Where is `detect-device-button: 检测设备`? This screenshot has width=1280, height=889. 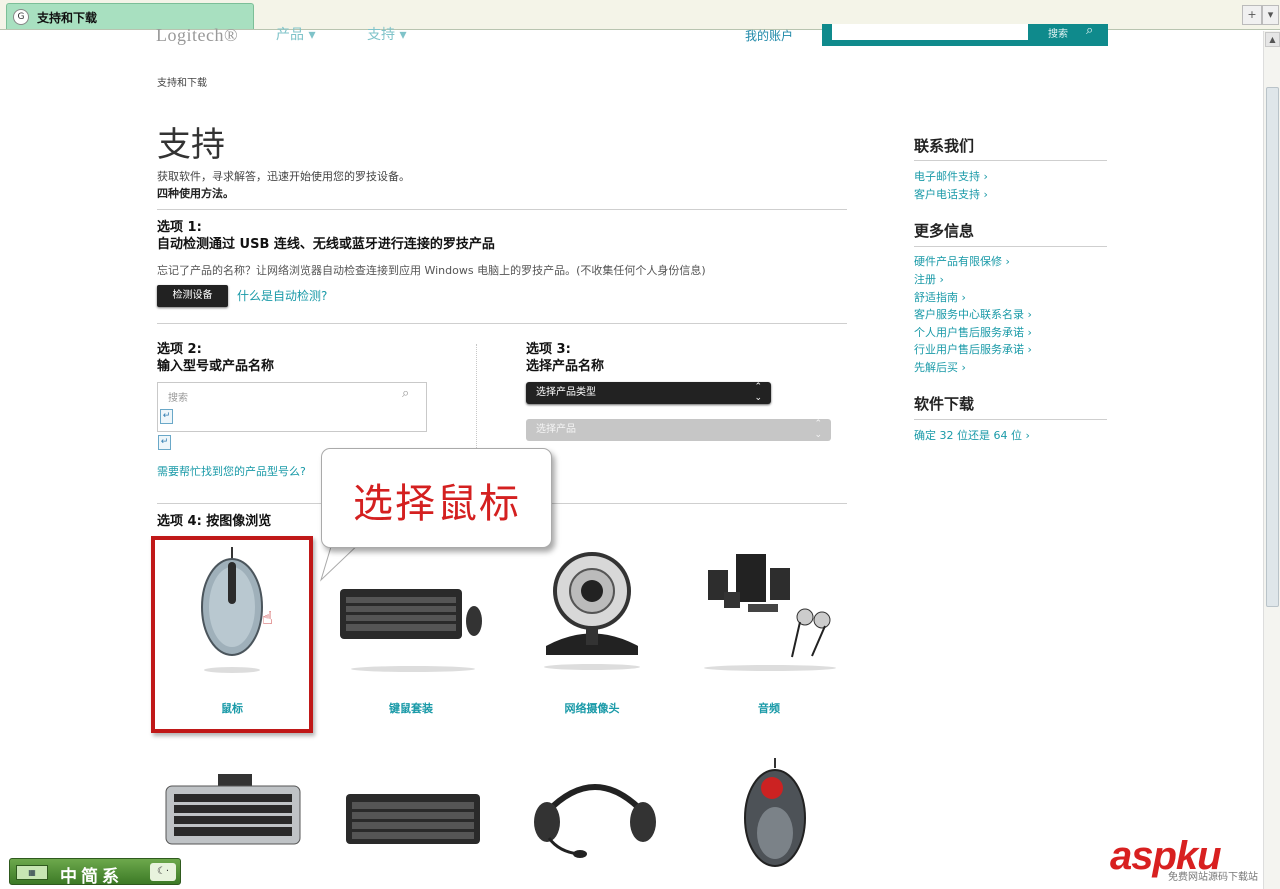
detect-device-button: 检测设备 is located at coordinates (192, 296).